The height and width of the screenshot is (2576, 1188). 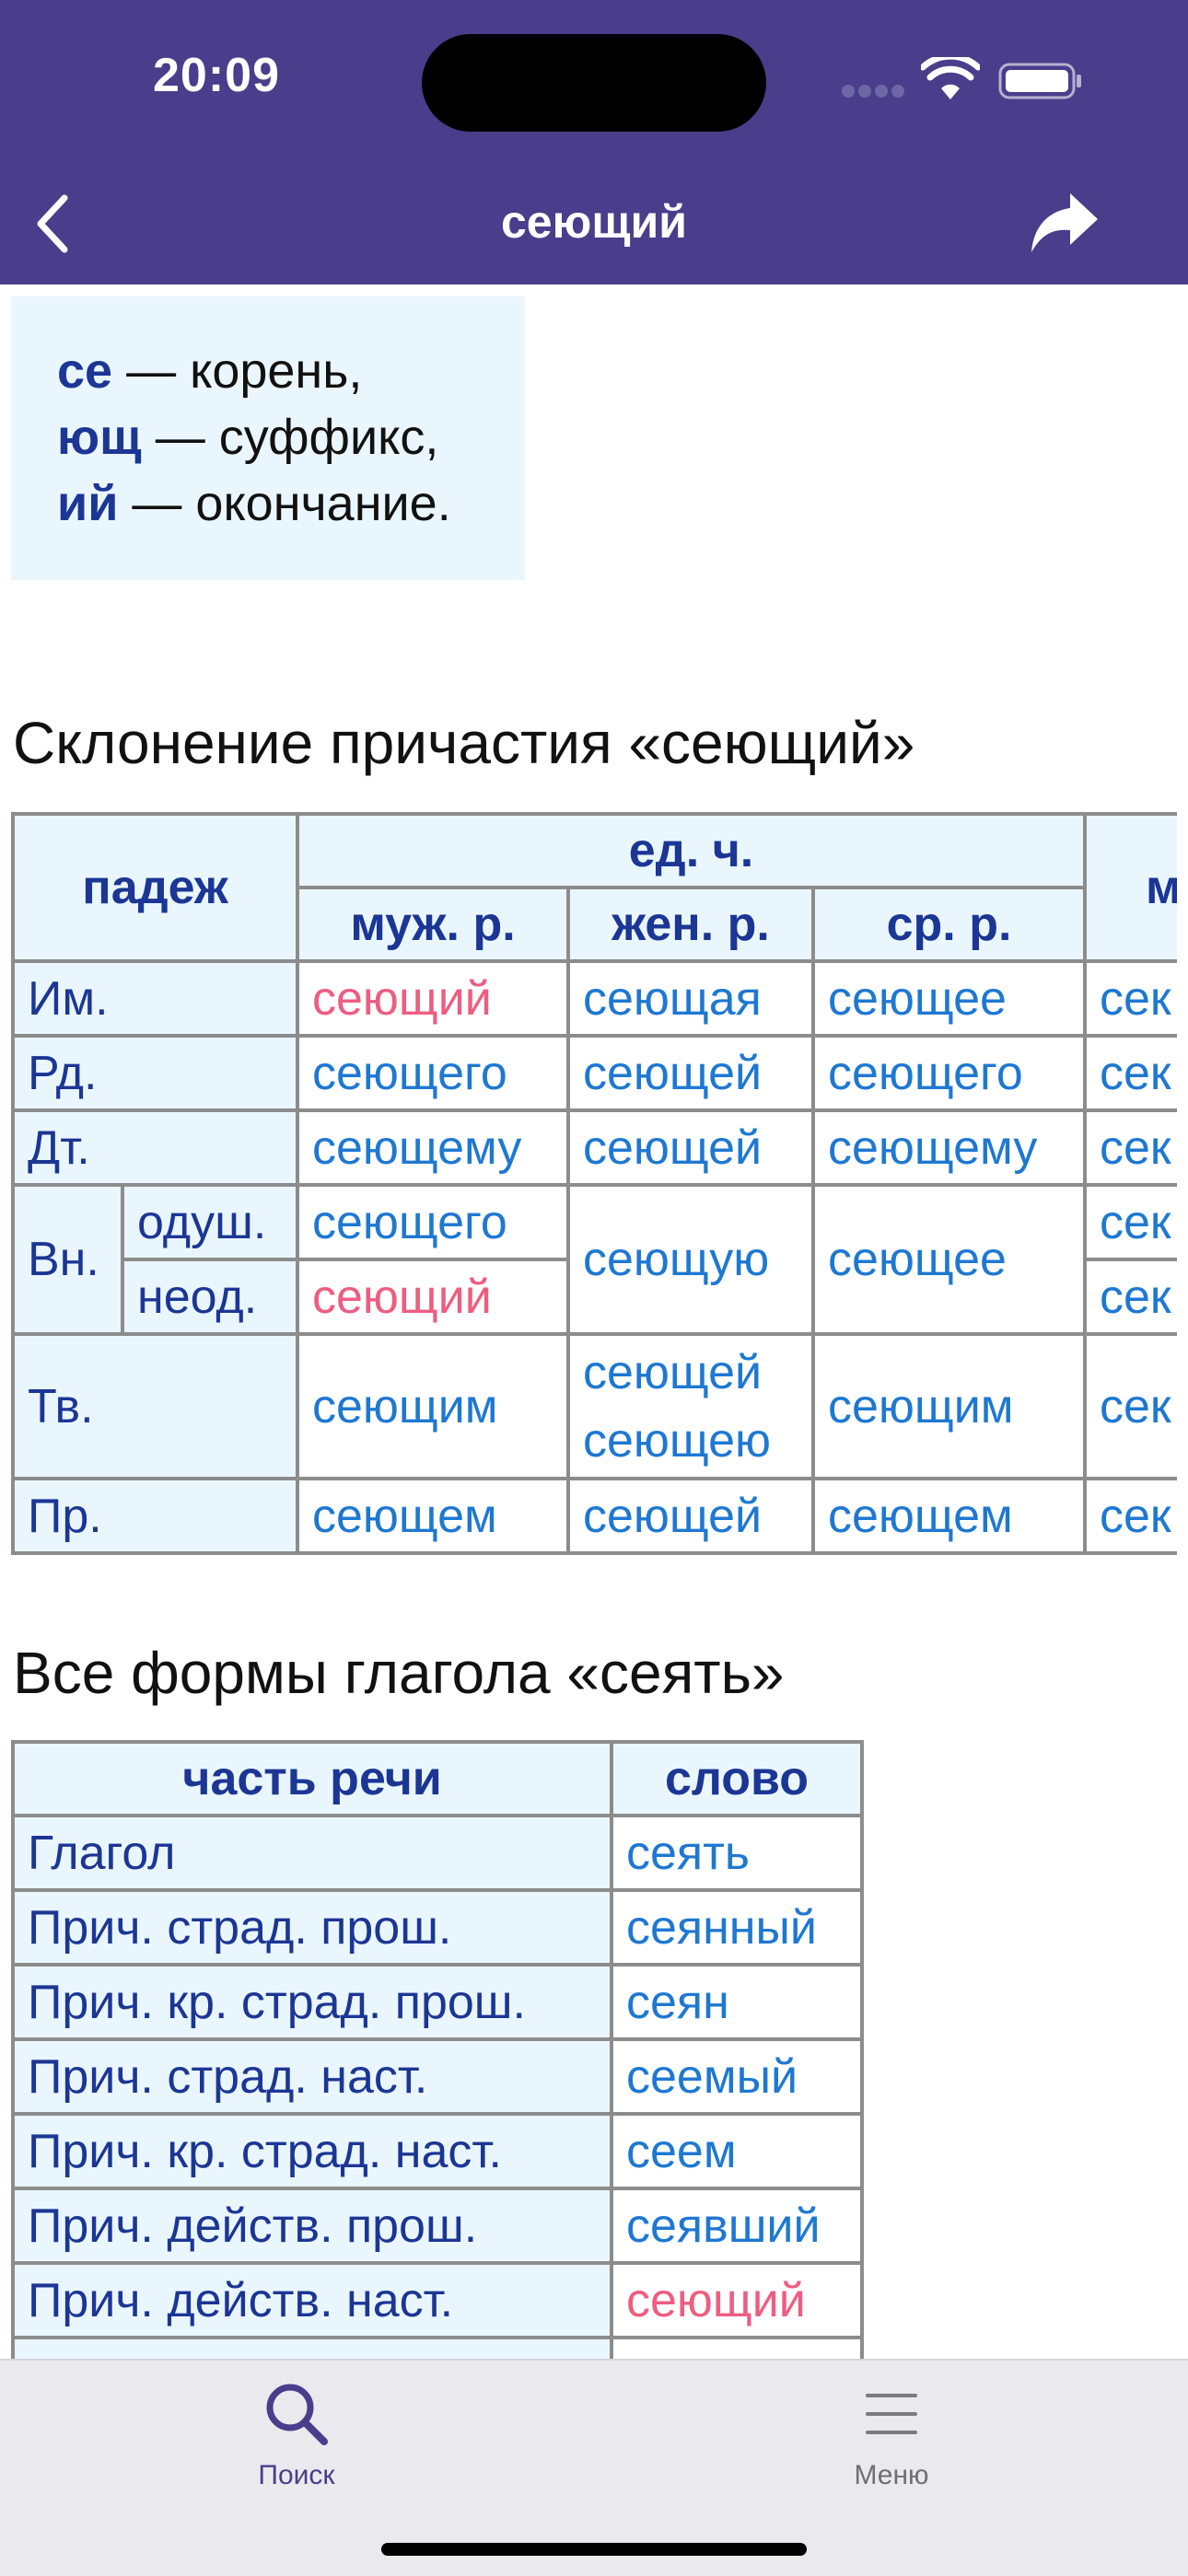 I want to click on pos-label: Прич. страд. прош., so click(x=312, y=1927).